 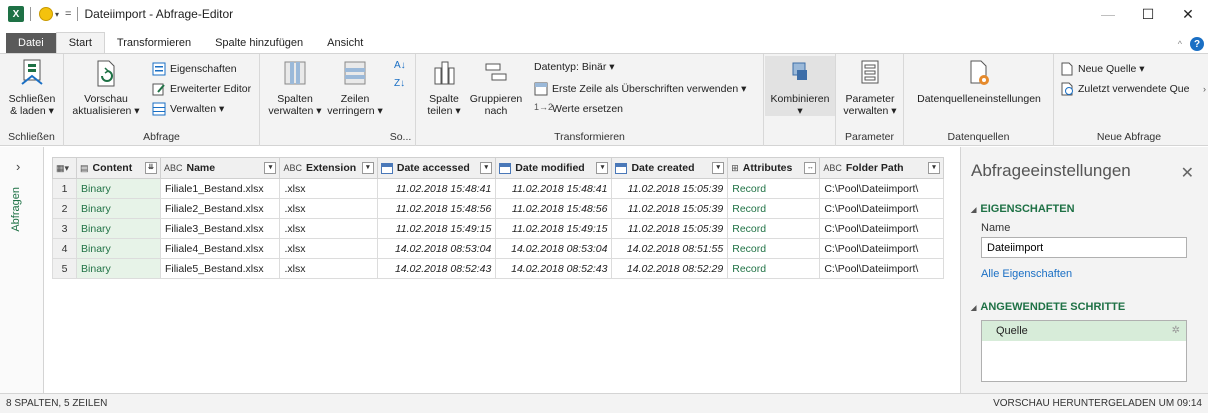 What do you see at coordinates (150, 168) in the screenshot?
I see `expand-binary-icon: ⇊` at bounding box center [150, 168].